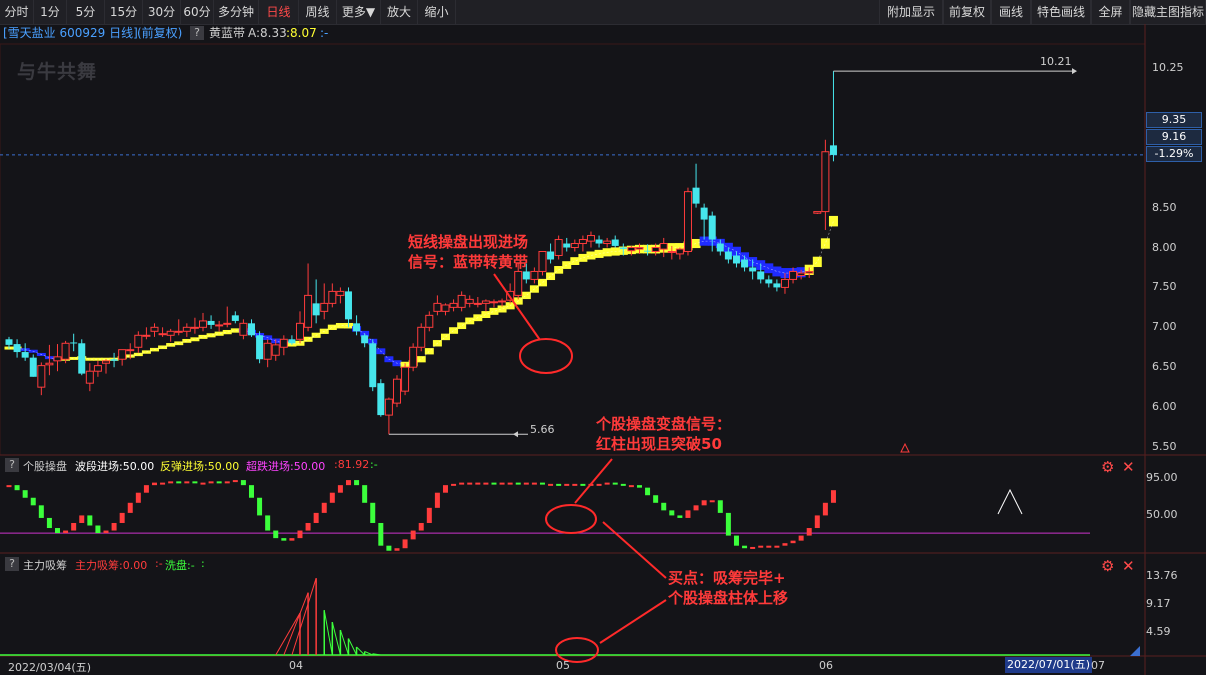  I want to click on panel3-label2: :-, so click(159, 563).